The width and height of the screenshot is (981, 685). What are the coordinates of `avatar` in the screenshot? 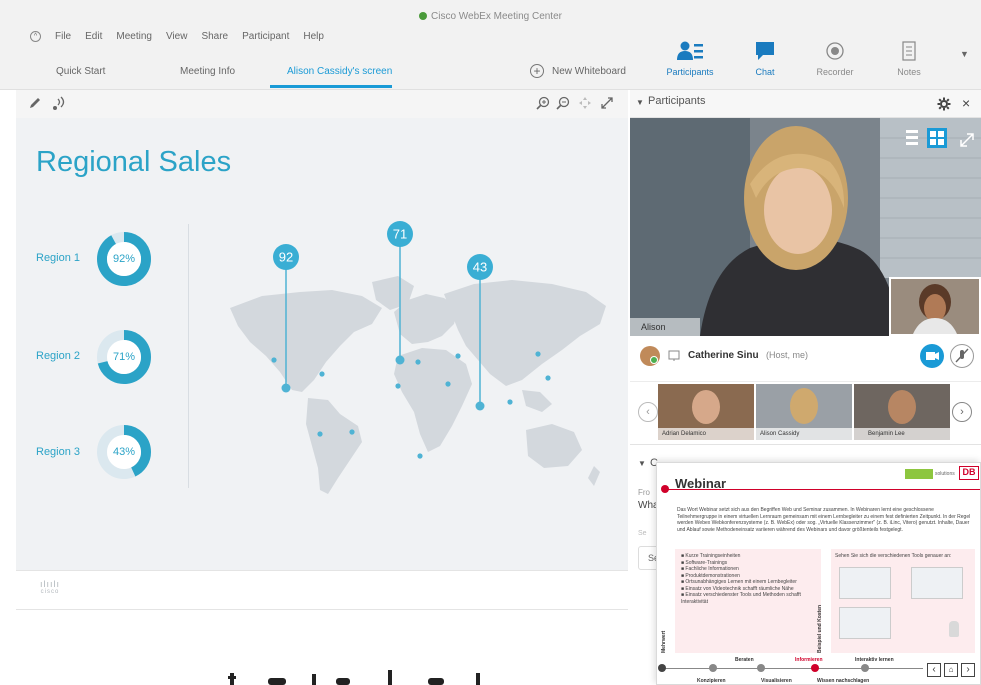 It's located at (650, 356).